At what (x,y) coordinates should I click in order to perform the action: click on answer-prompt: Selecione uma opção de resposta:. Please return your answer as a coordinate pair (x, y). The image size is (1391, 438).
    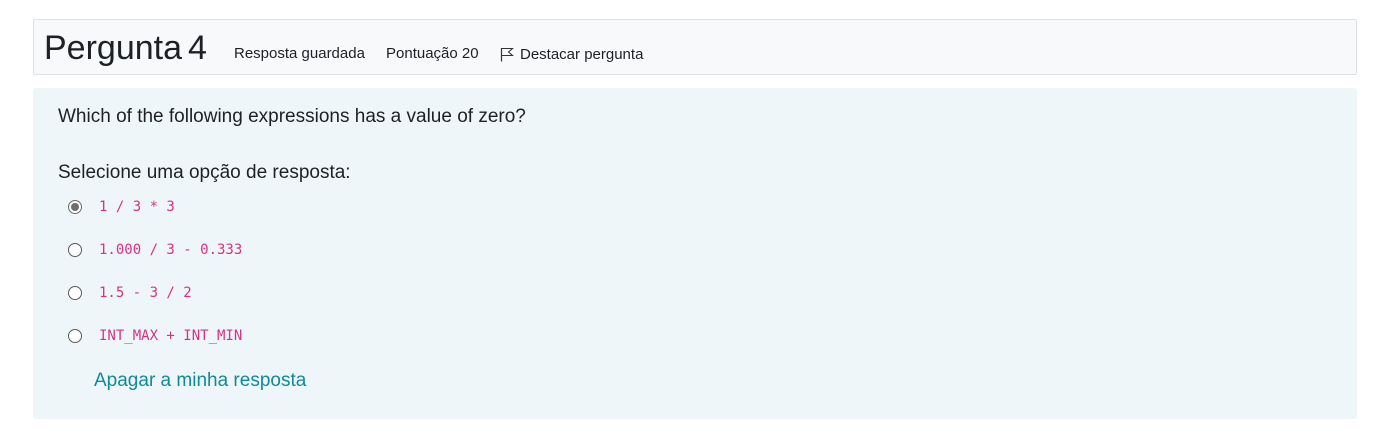
    Looking at the image, I should click on (204, 172).